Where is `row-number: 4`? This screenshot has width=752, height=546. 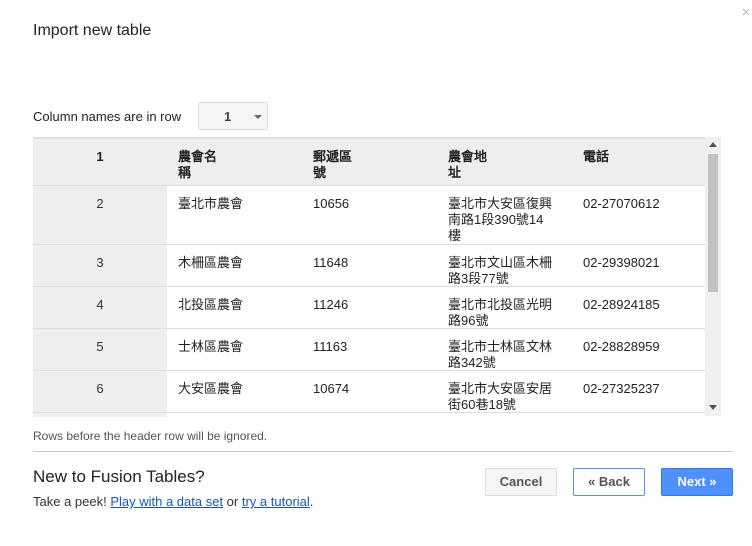 row-number: 4 is located at coordinates (100, 307).